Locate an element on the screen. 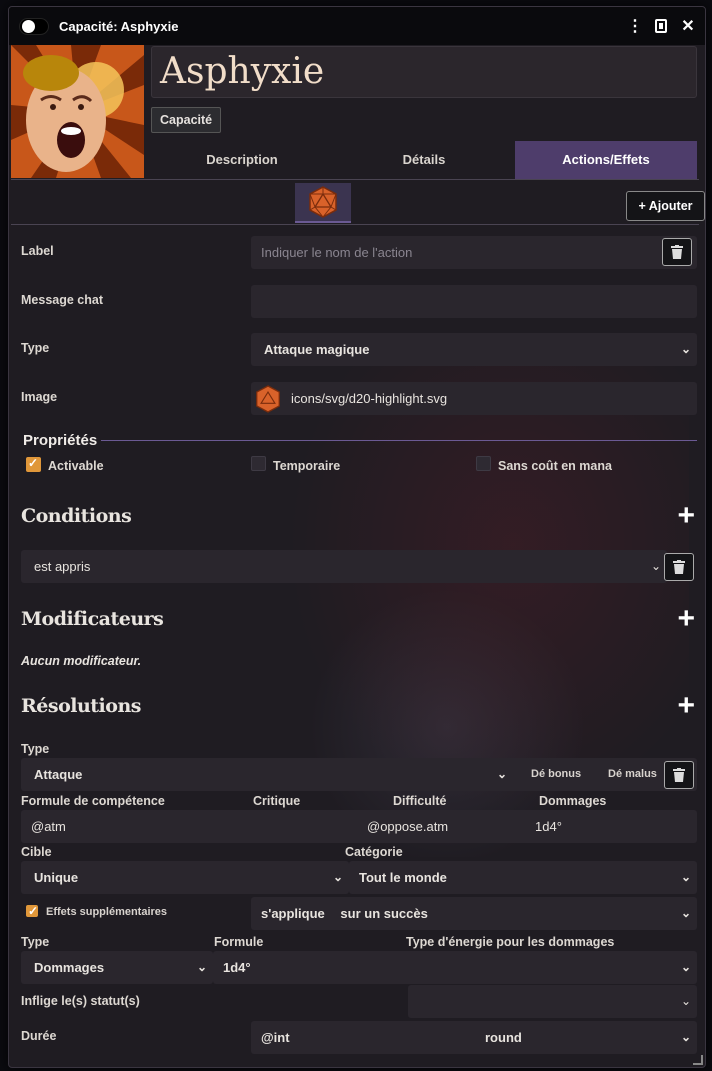 The width and height of the screenshot is (712, 1071). resolution-type-select: Attaque ⌄ Dé bonus Dé malus is located at coordinates (359, 774).